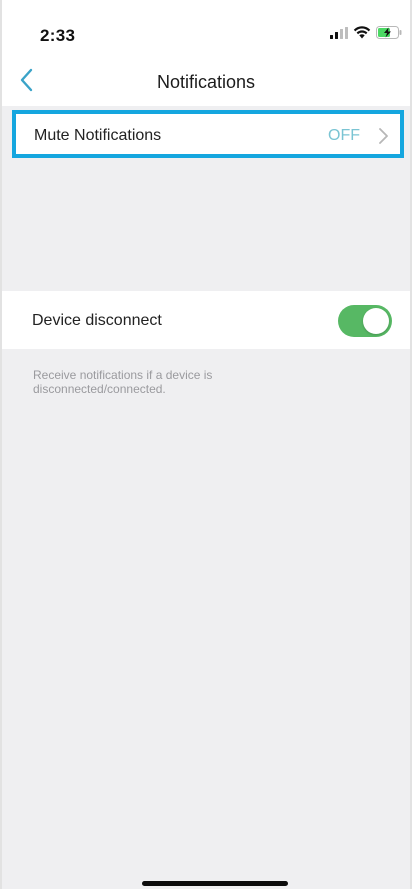 The image size is (412, 889). I want to click on page-title: Notifications, so click(206, 82).